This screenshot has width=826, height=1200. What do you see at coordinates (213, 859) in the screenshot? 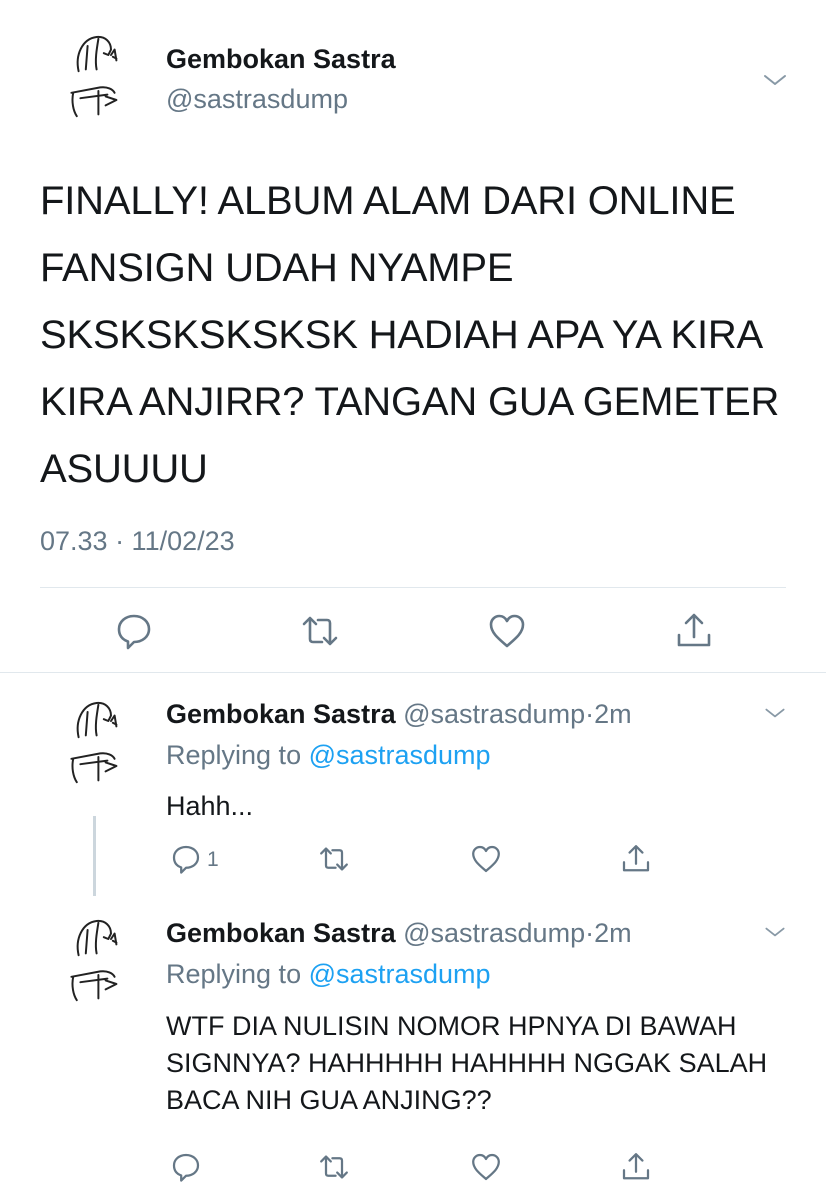
I see `reply-count: 1` at bounding box center [213, 859].